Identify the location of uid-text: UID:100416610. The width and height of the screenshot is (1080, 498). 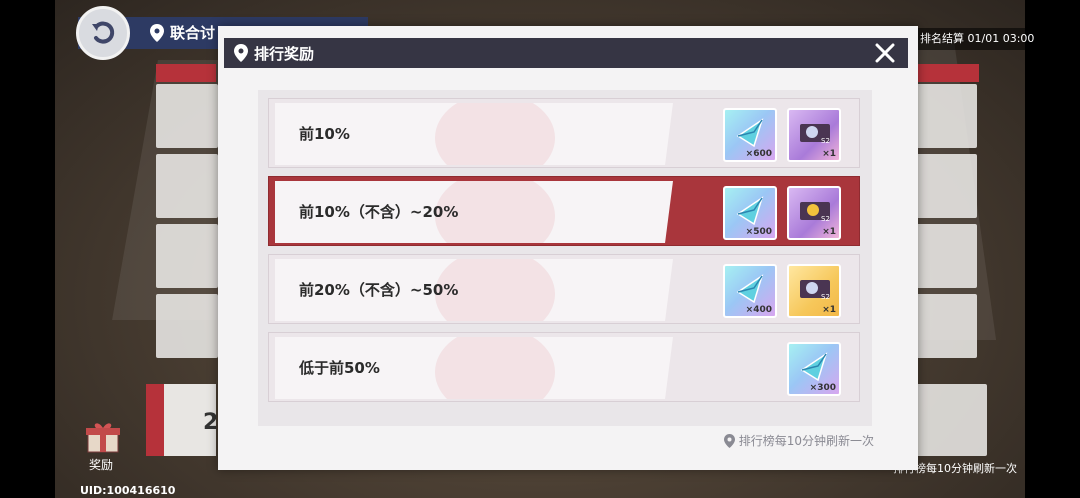
(128, 490).